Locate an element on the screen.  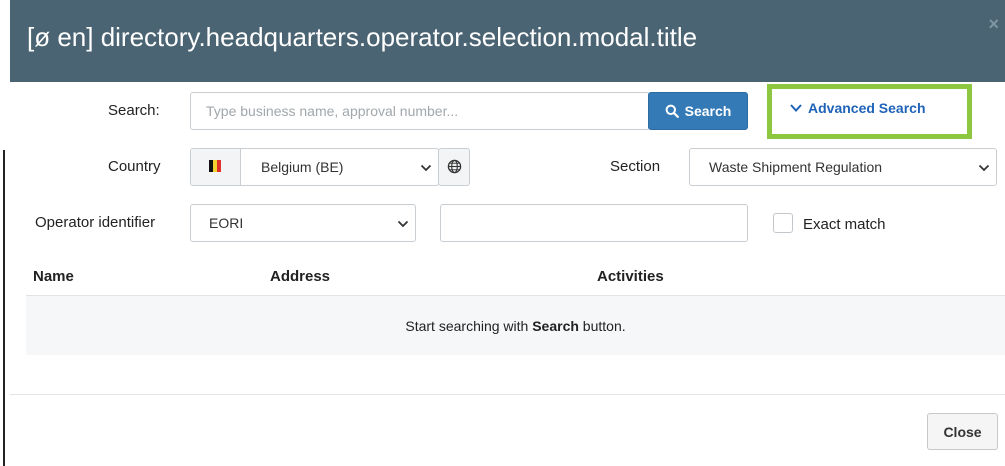
operator-identifier-label: Operator identifier is located at coordinates (95, 222).